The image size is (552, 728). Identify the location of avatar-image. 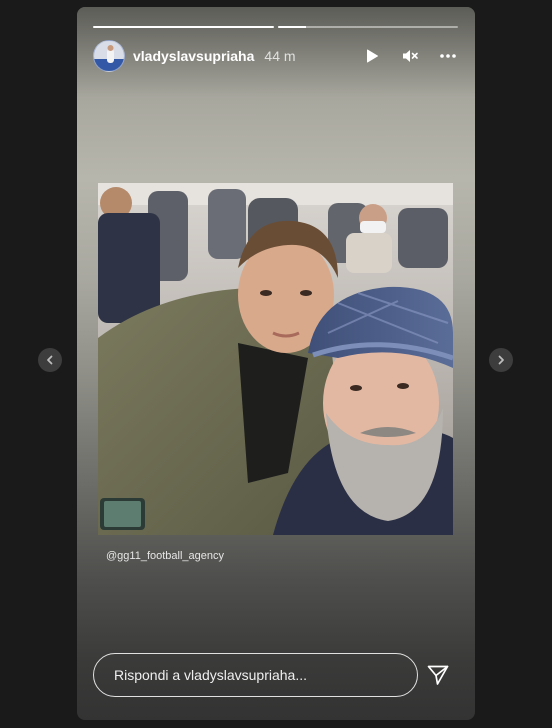
(109, 56).